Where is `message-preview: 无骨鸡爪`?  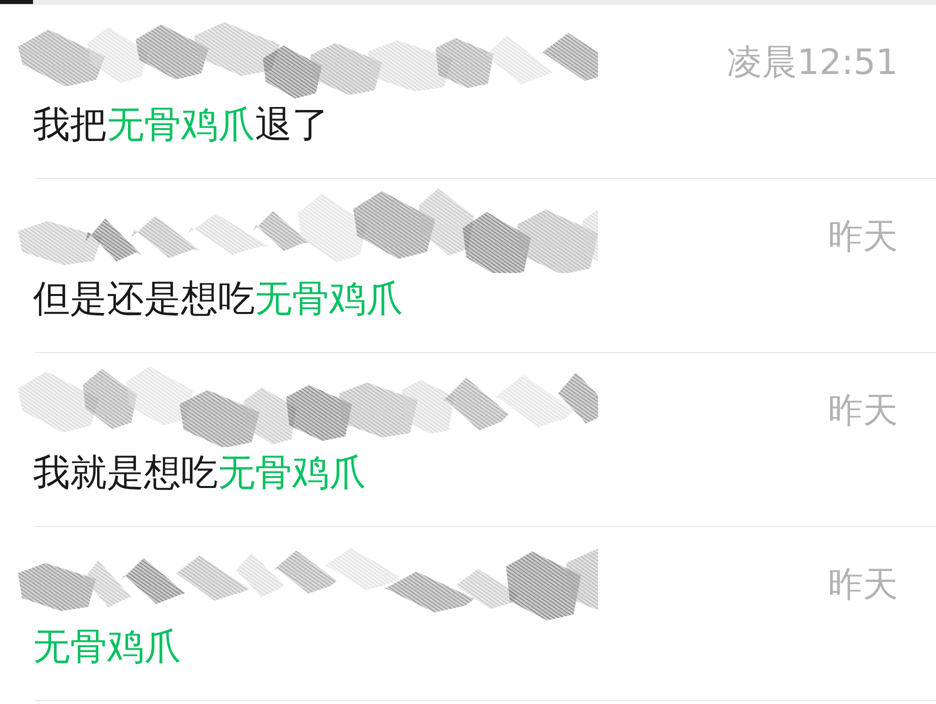 message-preview: 无骨鸡爪 is located at coordinates (107, 647).